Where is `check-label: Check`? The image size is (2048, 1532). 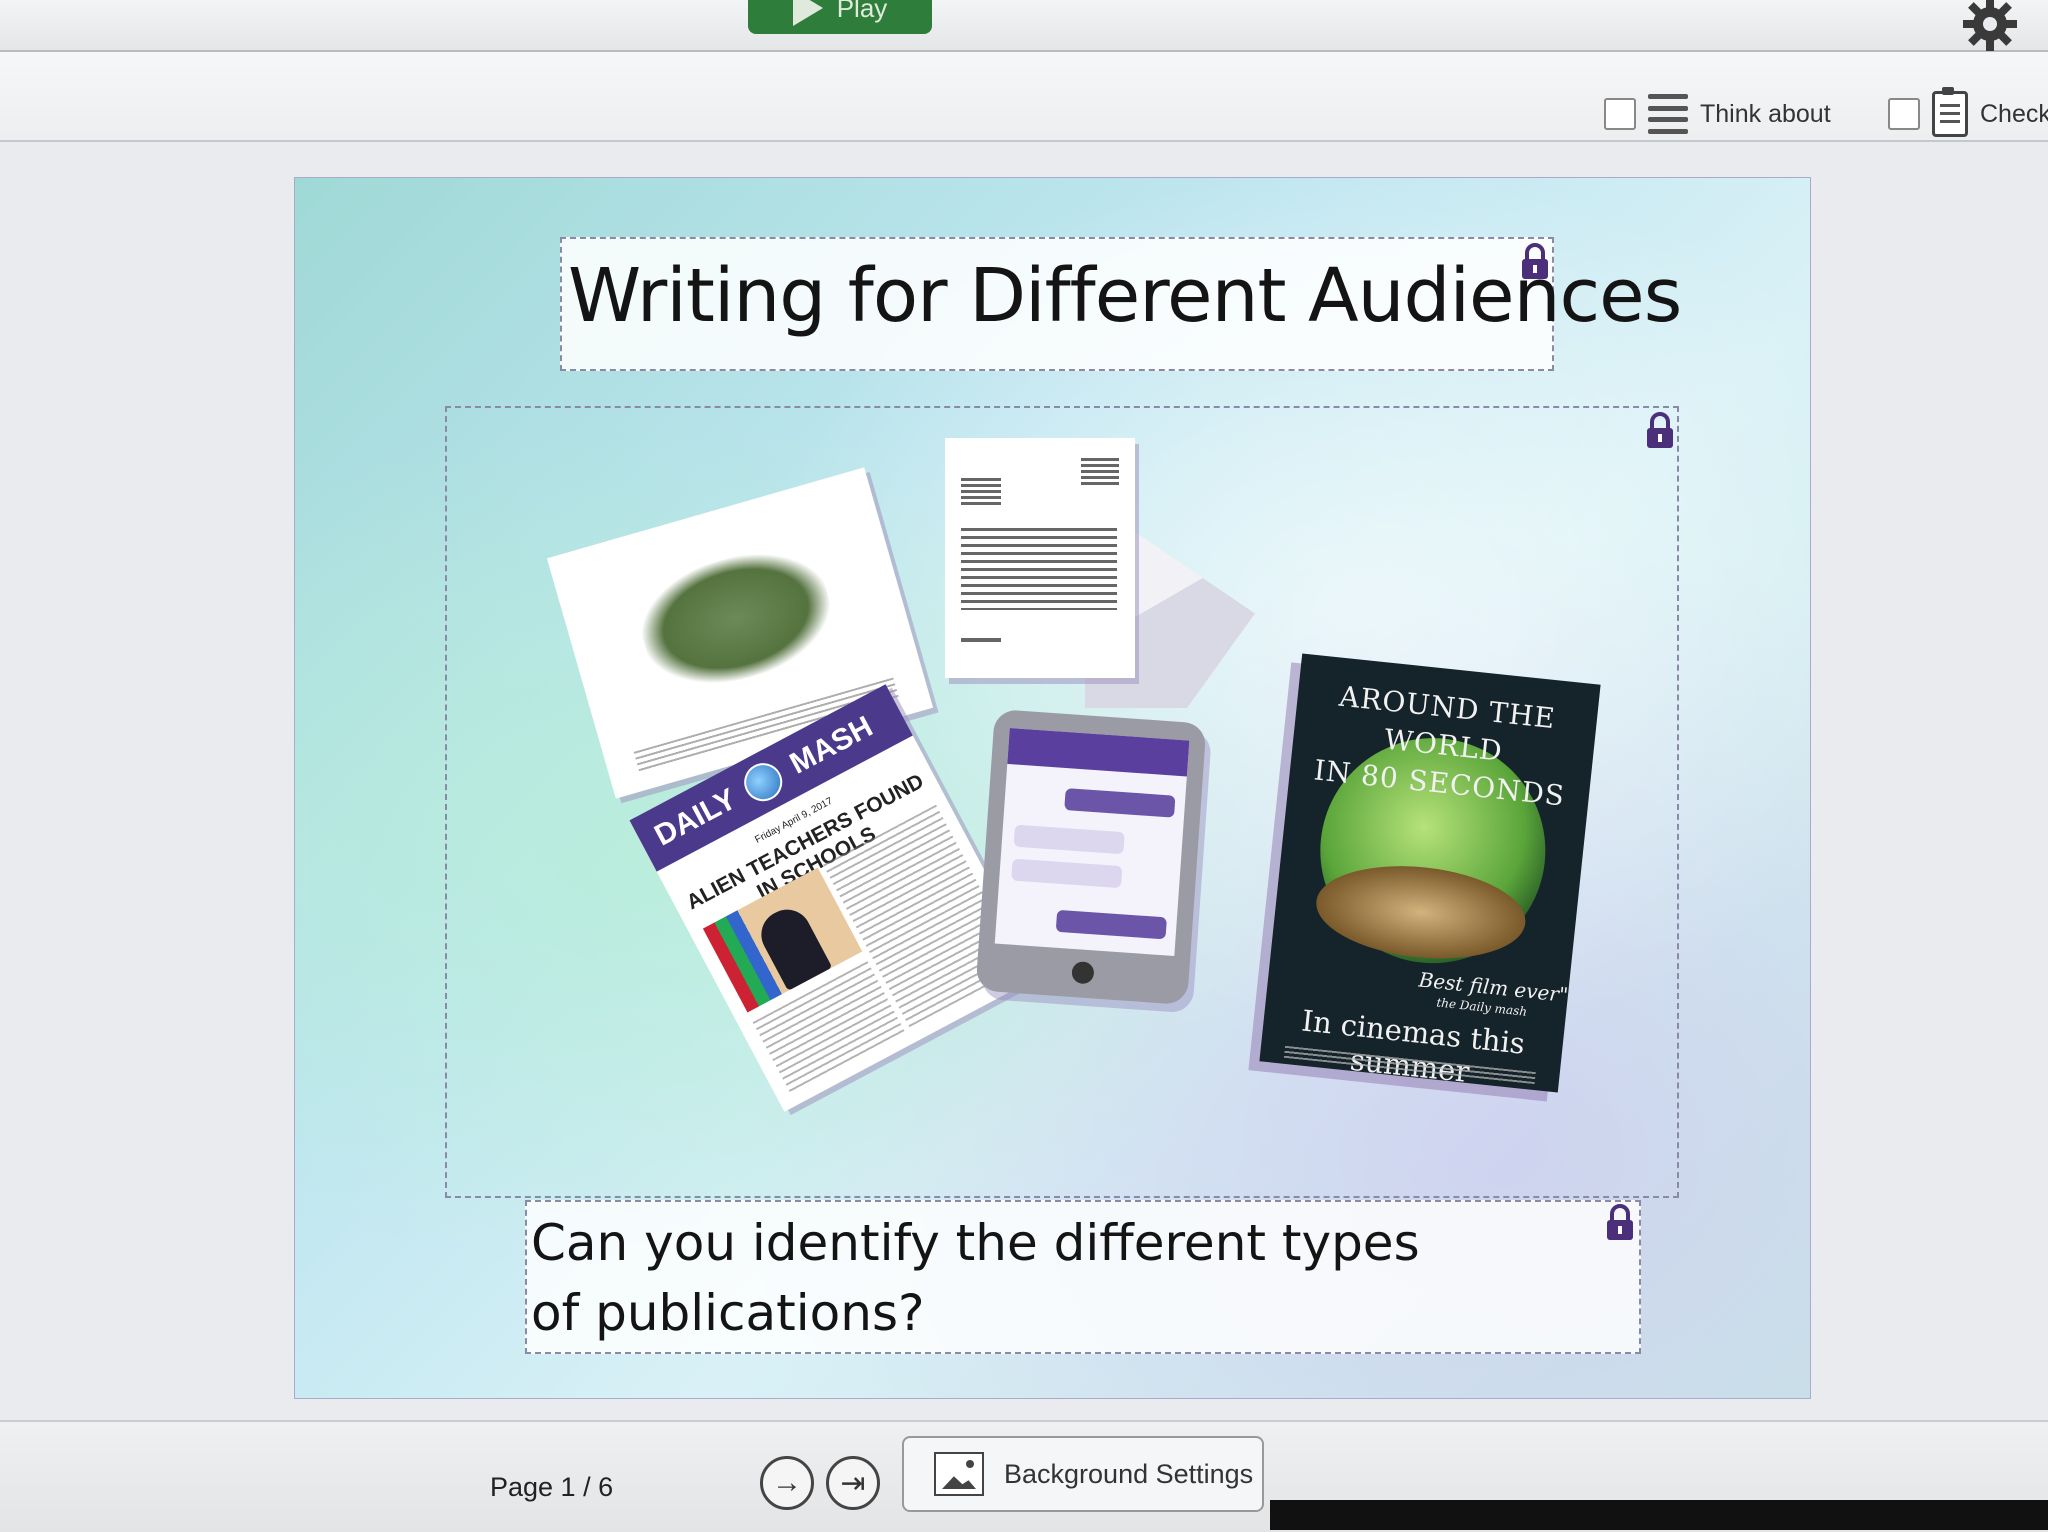 check-label: Check is located at coordinates (2014, 113).